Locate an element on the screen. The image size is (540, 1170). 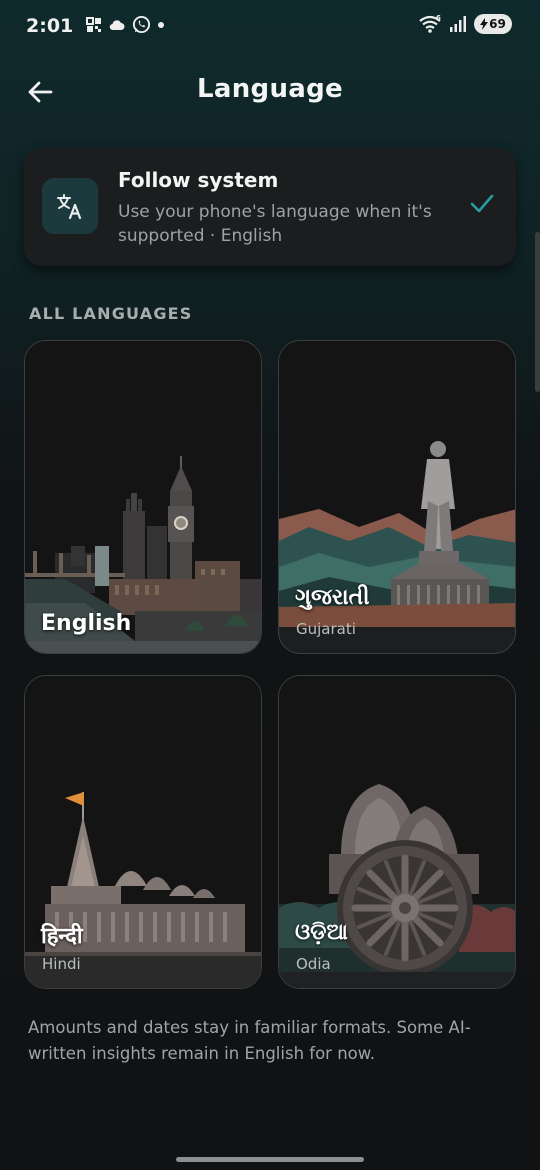
charging-bolt-icon is located at coordinates (484, 24).